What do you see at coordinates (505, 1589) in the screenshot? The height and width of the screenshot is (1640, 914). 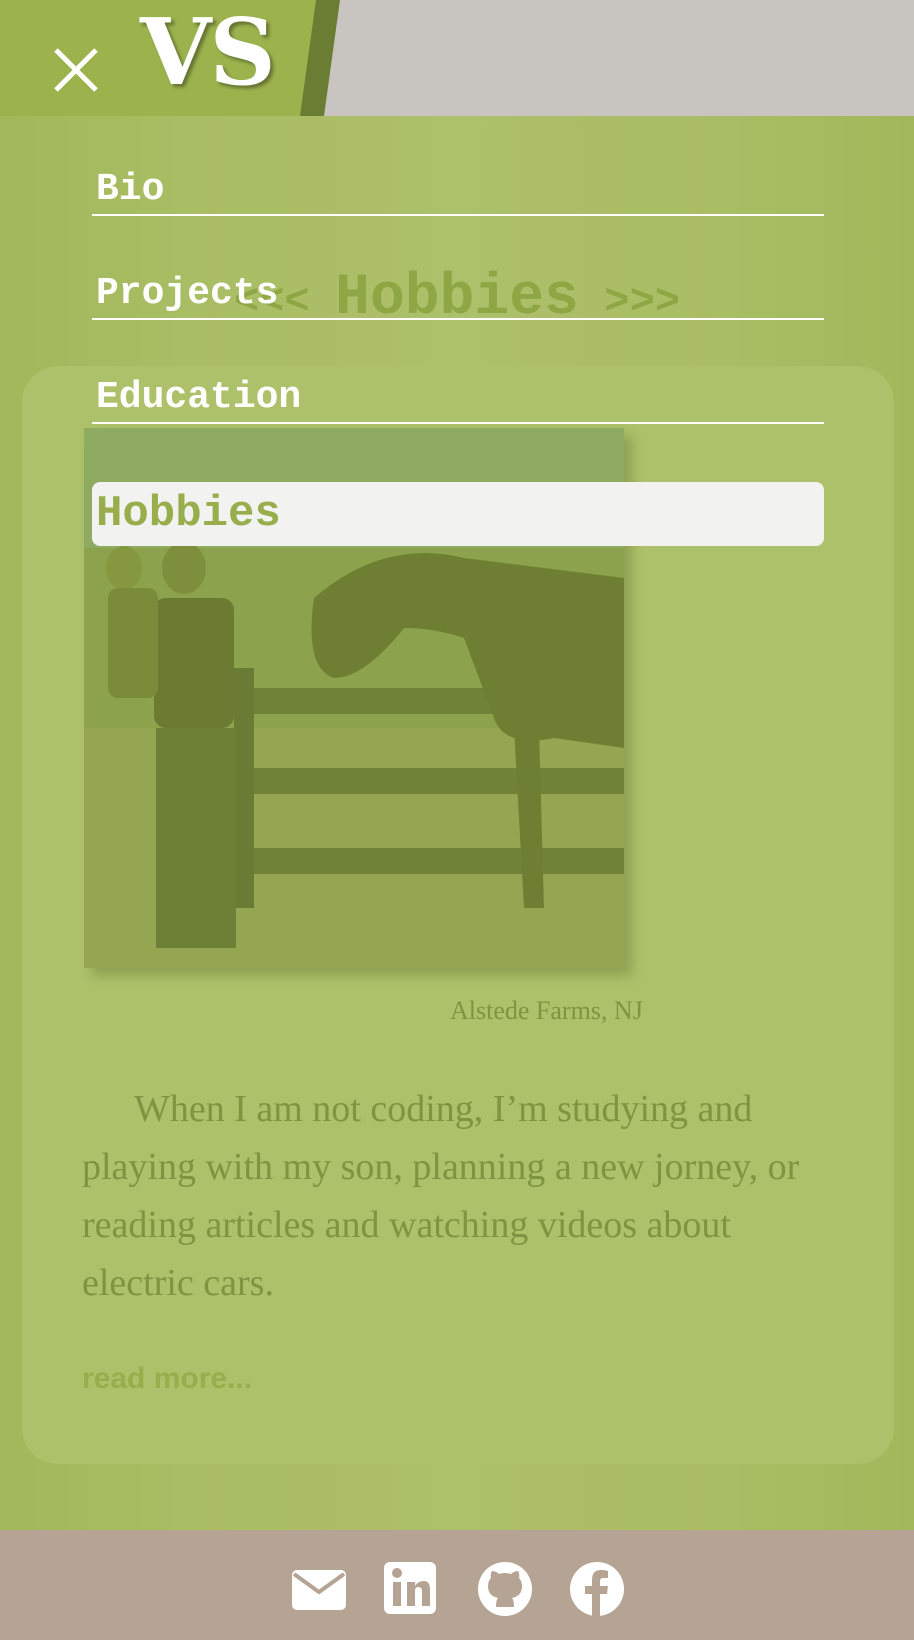 I see `github-icon` at bounding box center [505, 1589].